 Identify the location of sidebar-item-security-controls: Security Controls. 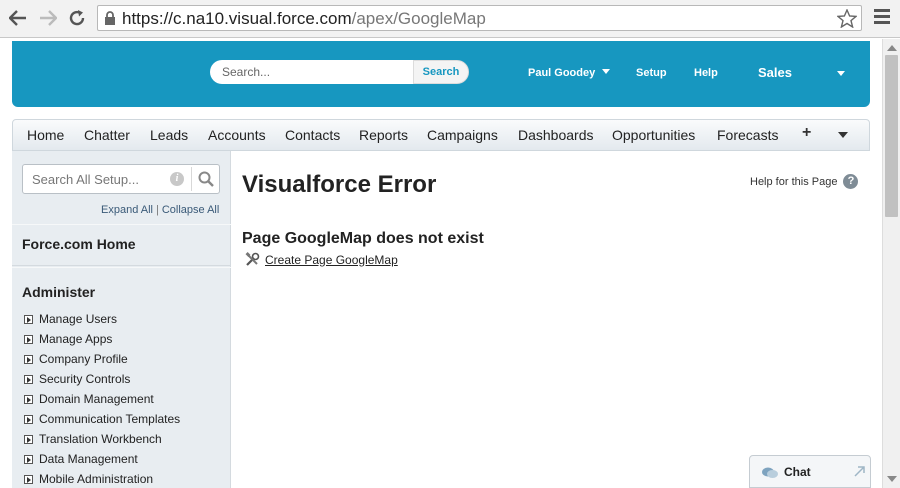
(77, 379).